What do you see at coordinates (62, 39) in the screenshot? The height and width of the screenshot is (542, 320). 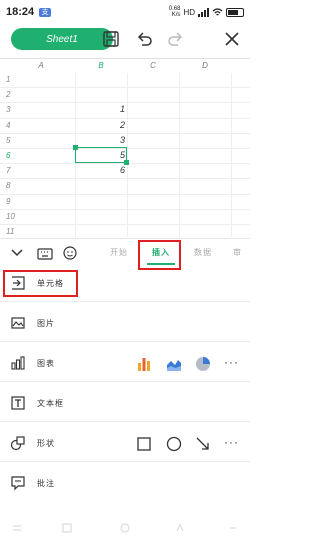 I see `sheet-name-button: Sheet1` at bounding box center [62, 39].